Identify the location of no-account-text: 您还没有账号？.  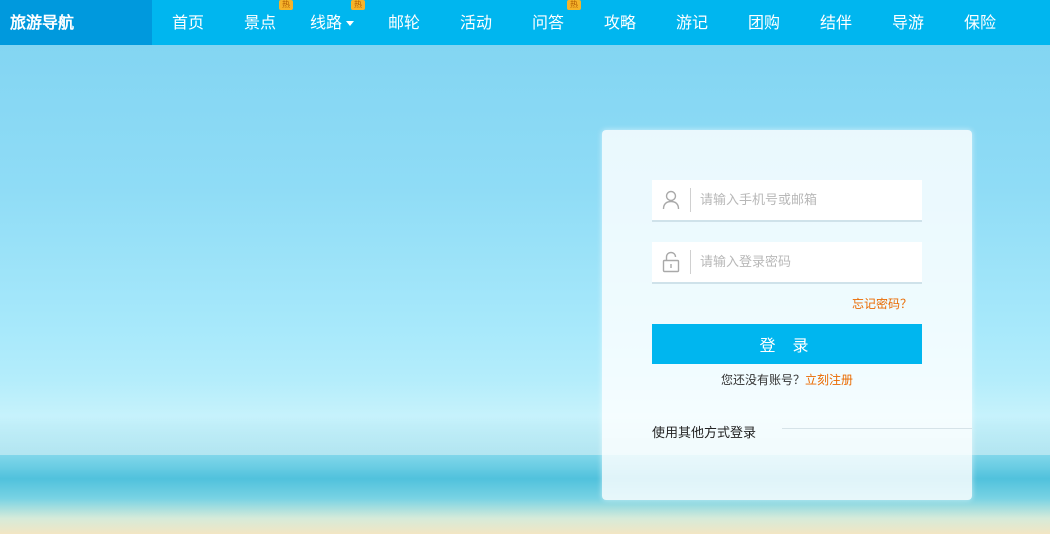
(762, 380).